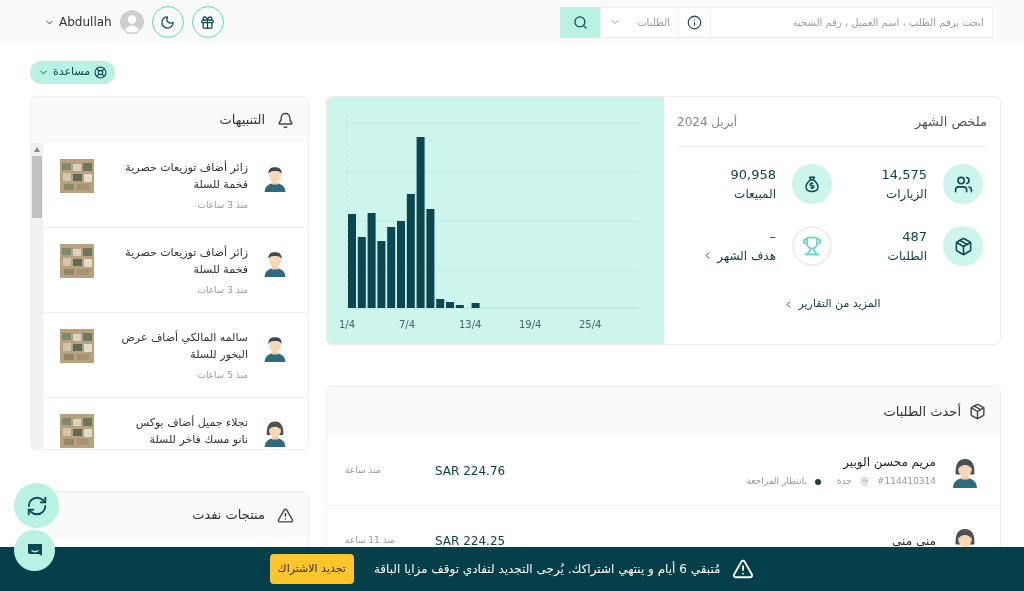 This screenshot has width=1024, height=591. What do you see at coordinates (914, 237) in the screenshot?
I see `stat-value: 487` at bounding box center [914, 237].